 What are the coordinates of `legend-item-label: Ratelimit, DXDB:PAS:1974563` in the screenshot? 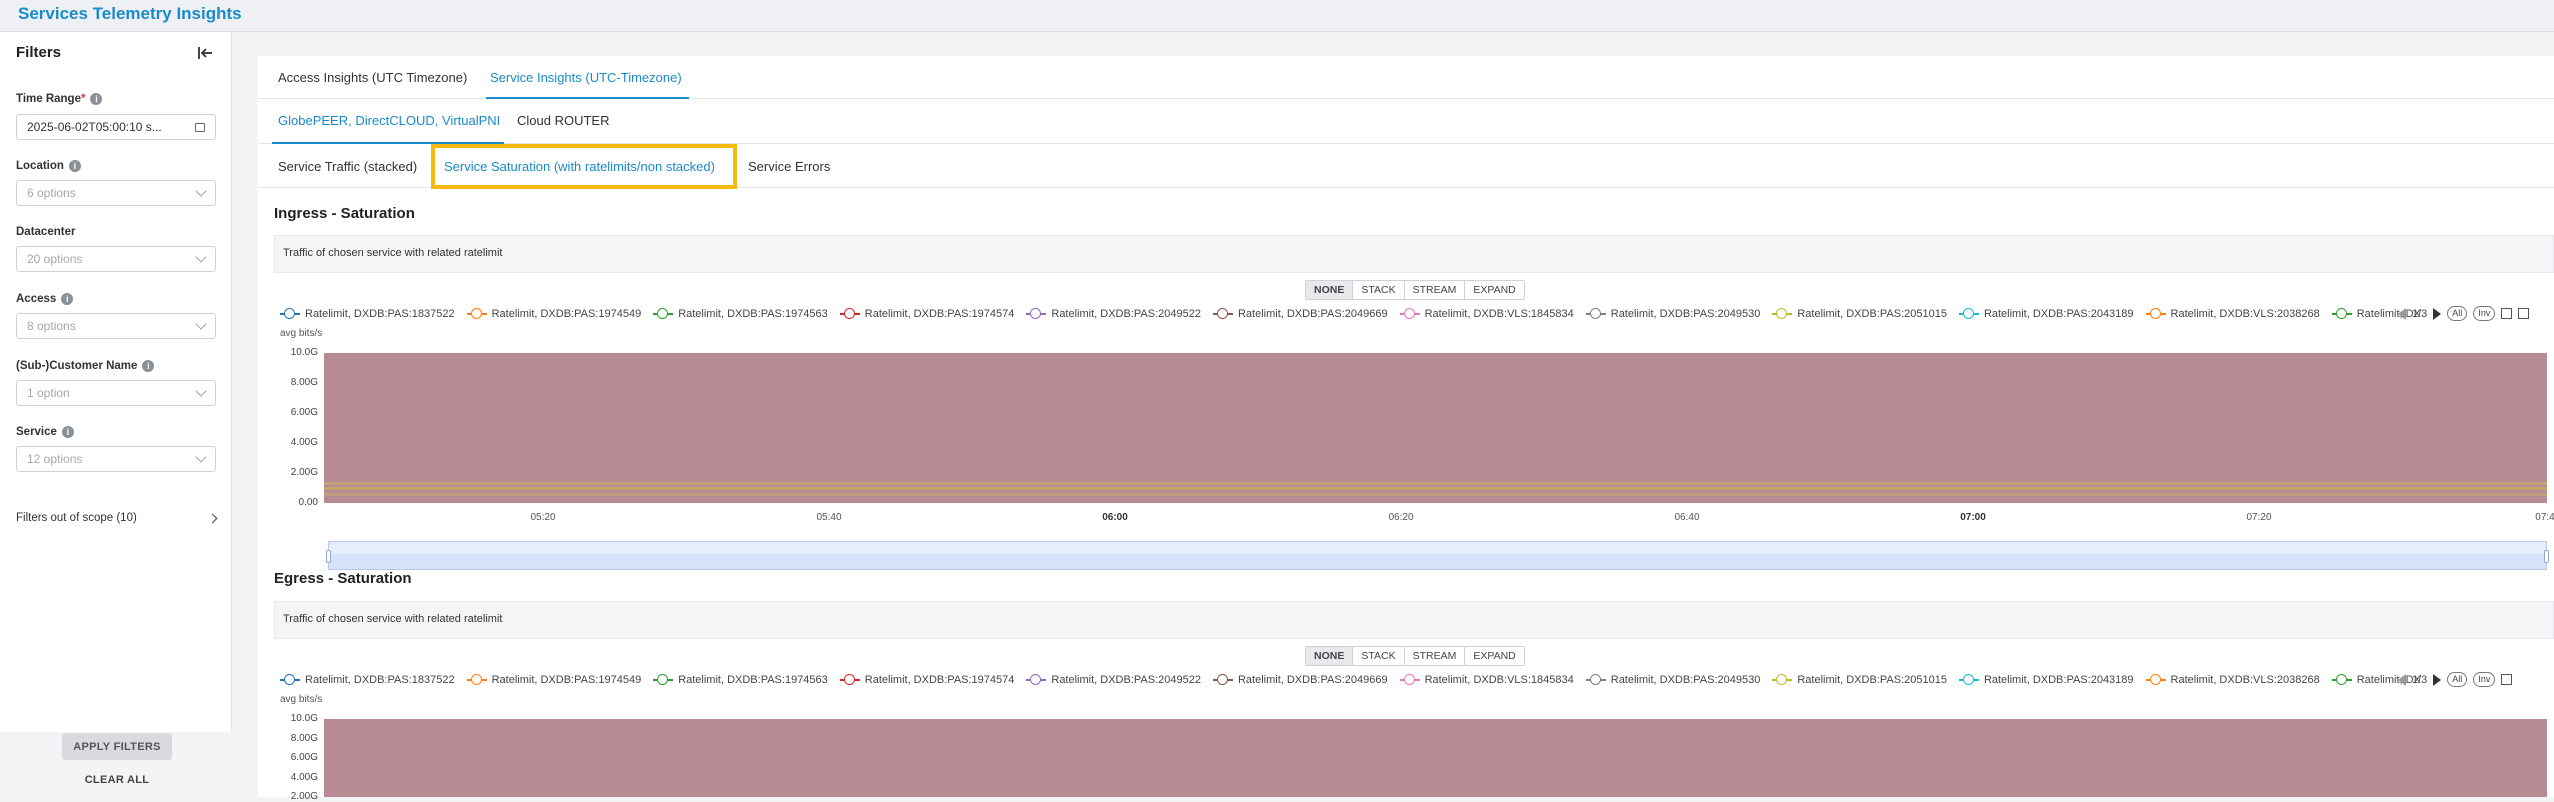 It's located at (753, 314).